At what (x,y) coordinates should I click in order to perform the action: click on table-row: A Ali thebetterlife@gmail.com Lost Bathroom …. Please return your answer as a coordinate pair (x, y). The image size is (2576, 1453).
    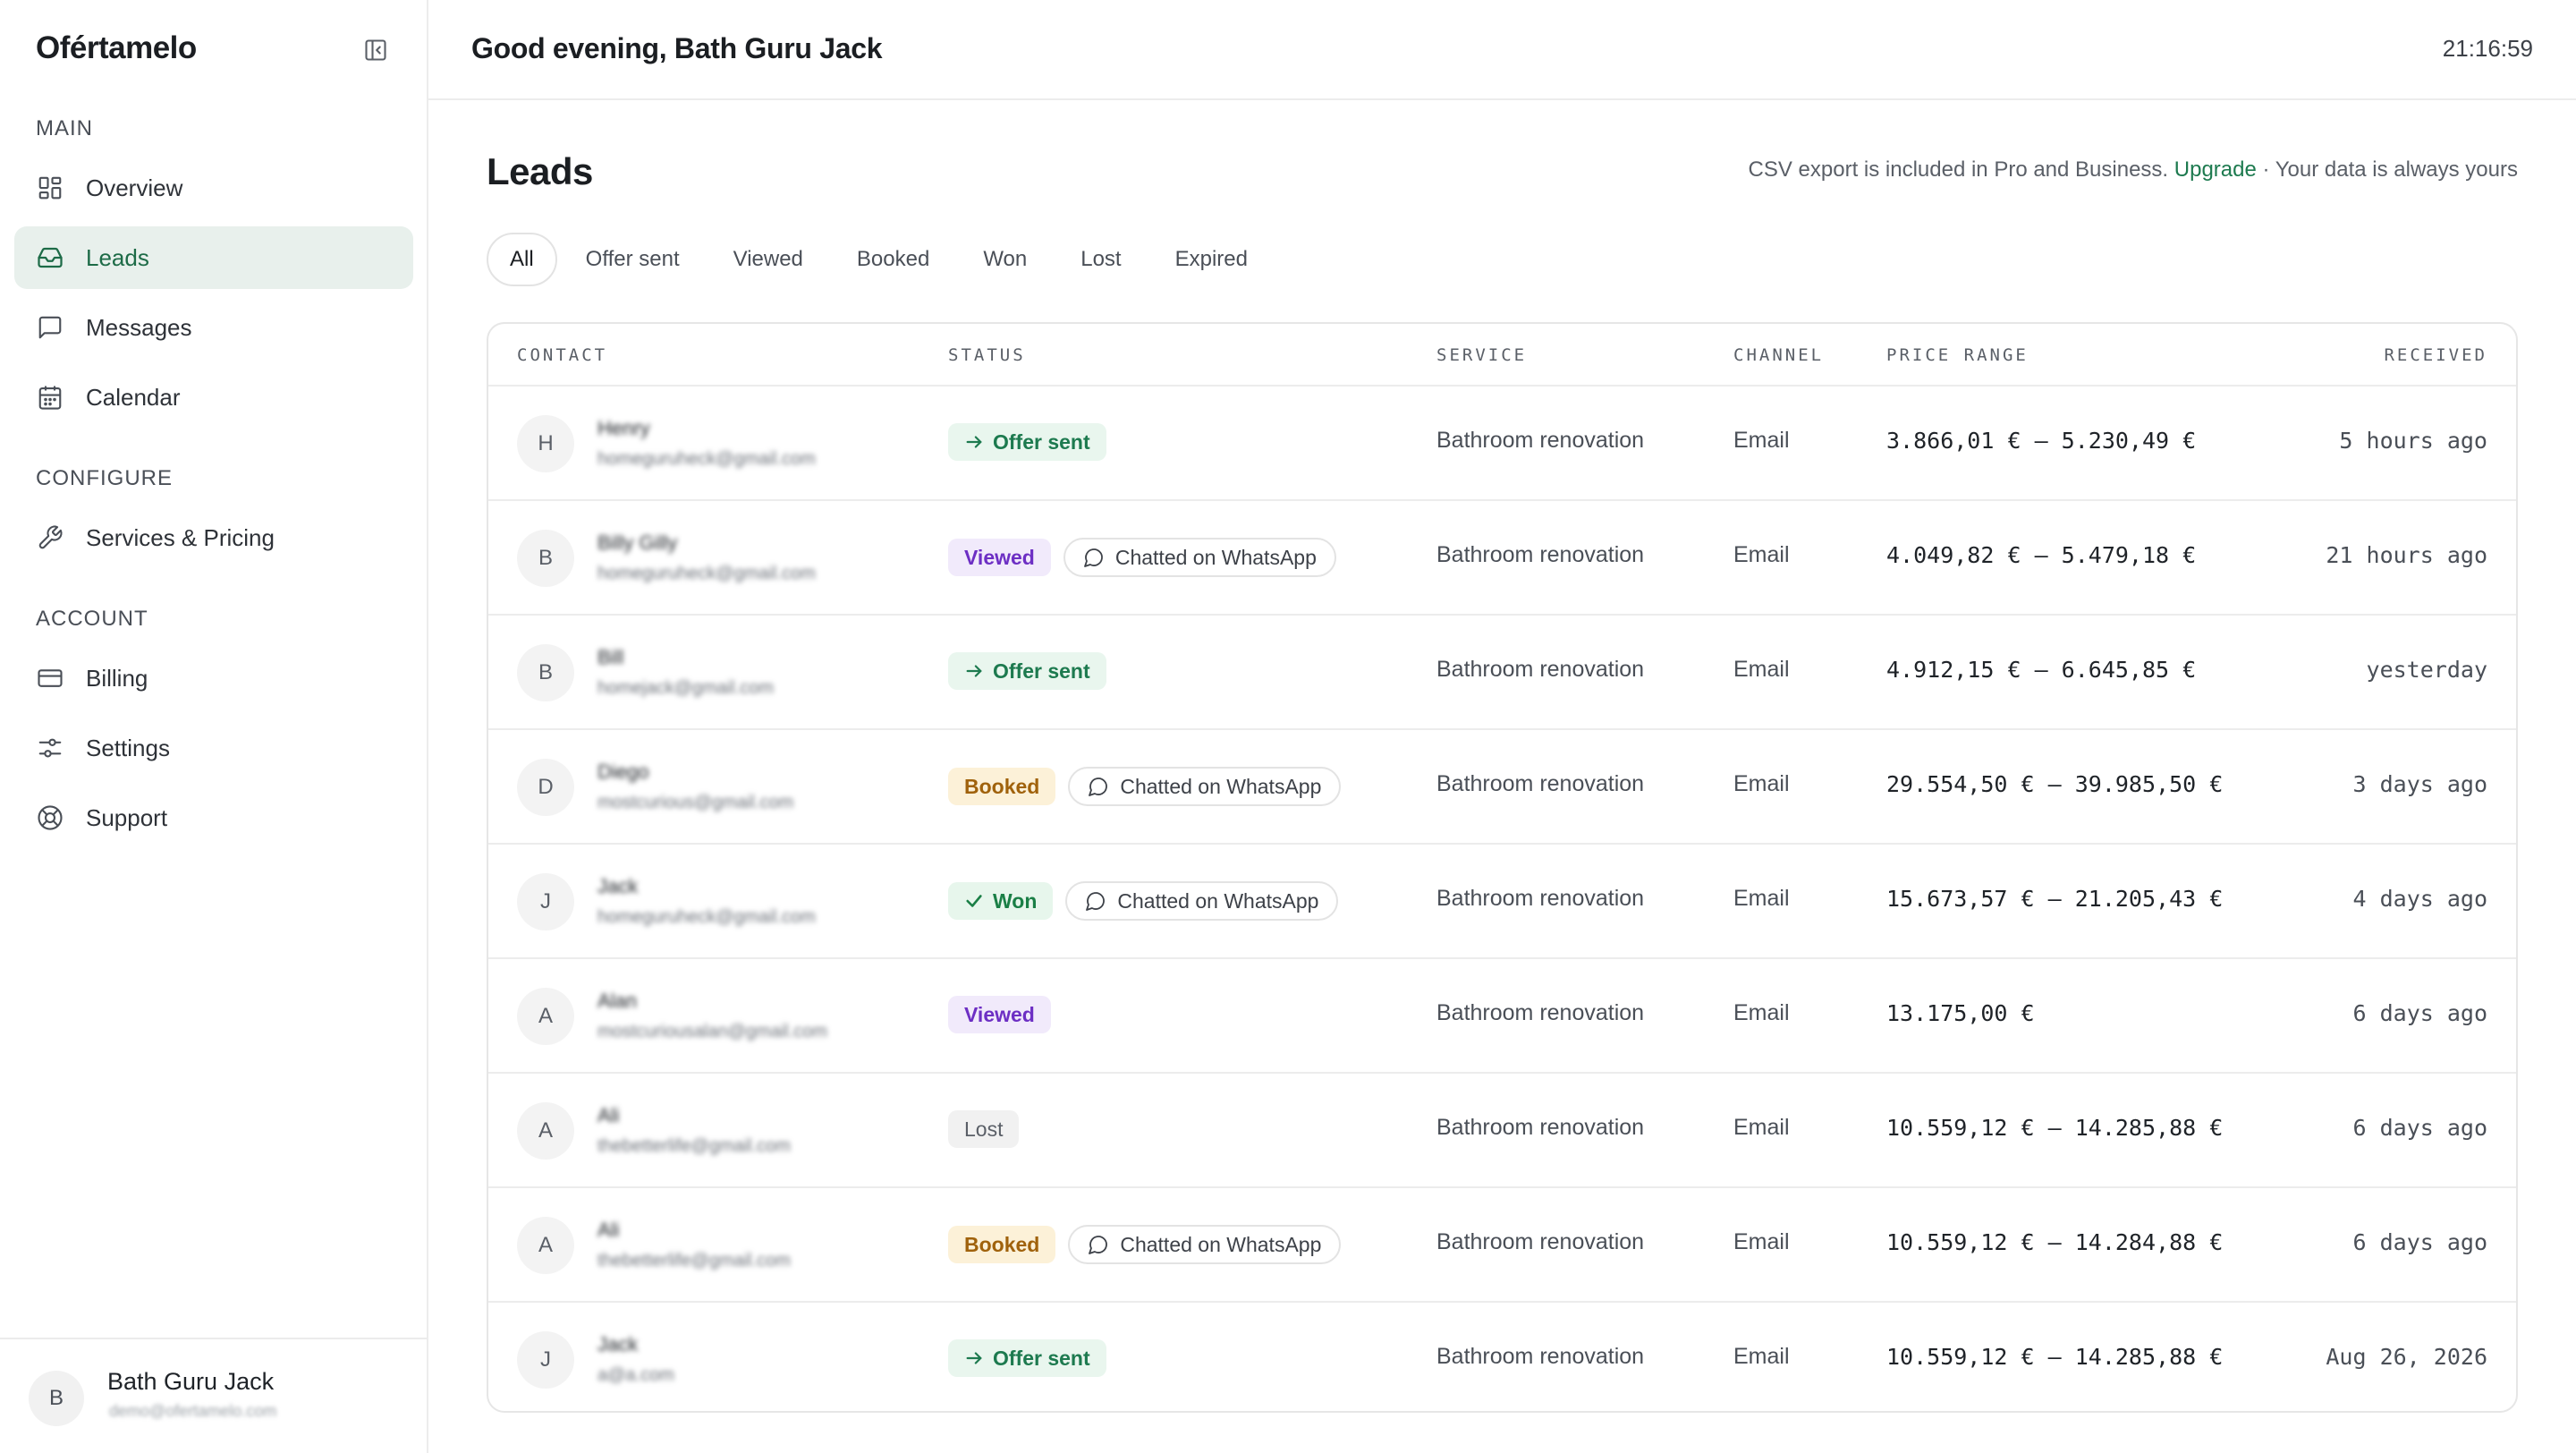
    Looking at the image, I should click on (1502, 1131).